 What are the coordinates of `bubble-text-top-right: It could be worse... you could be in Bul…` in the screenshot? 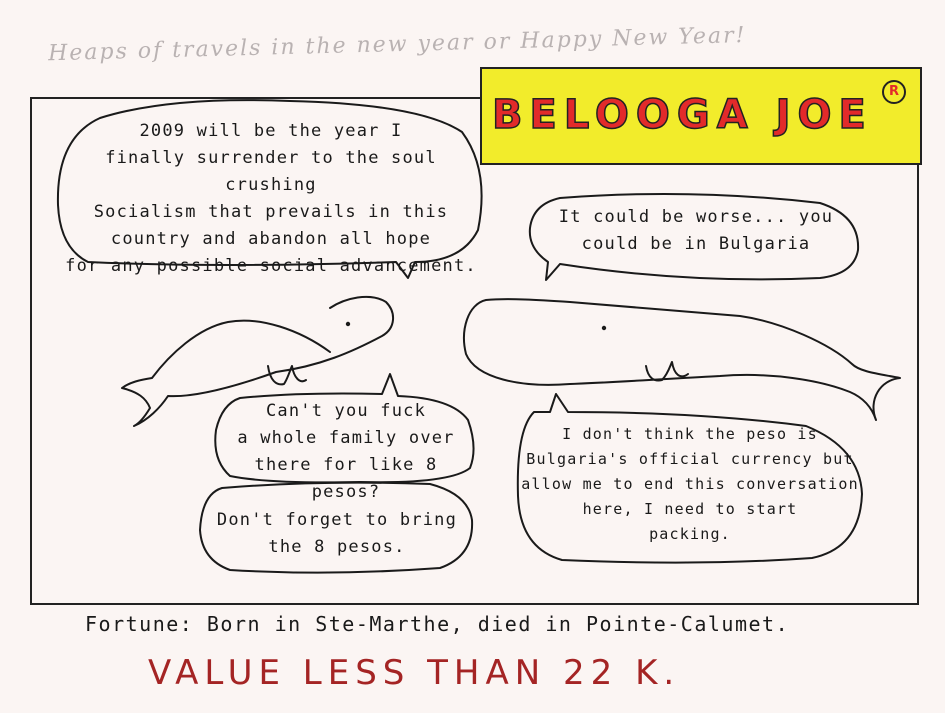 It's located at (696, 230).